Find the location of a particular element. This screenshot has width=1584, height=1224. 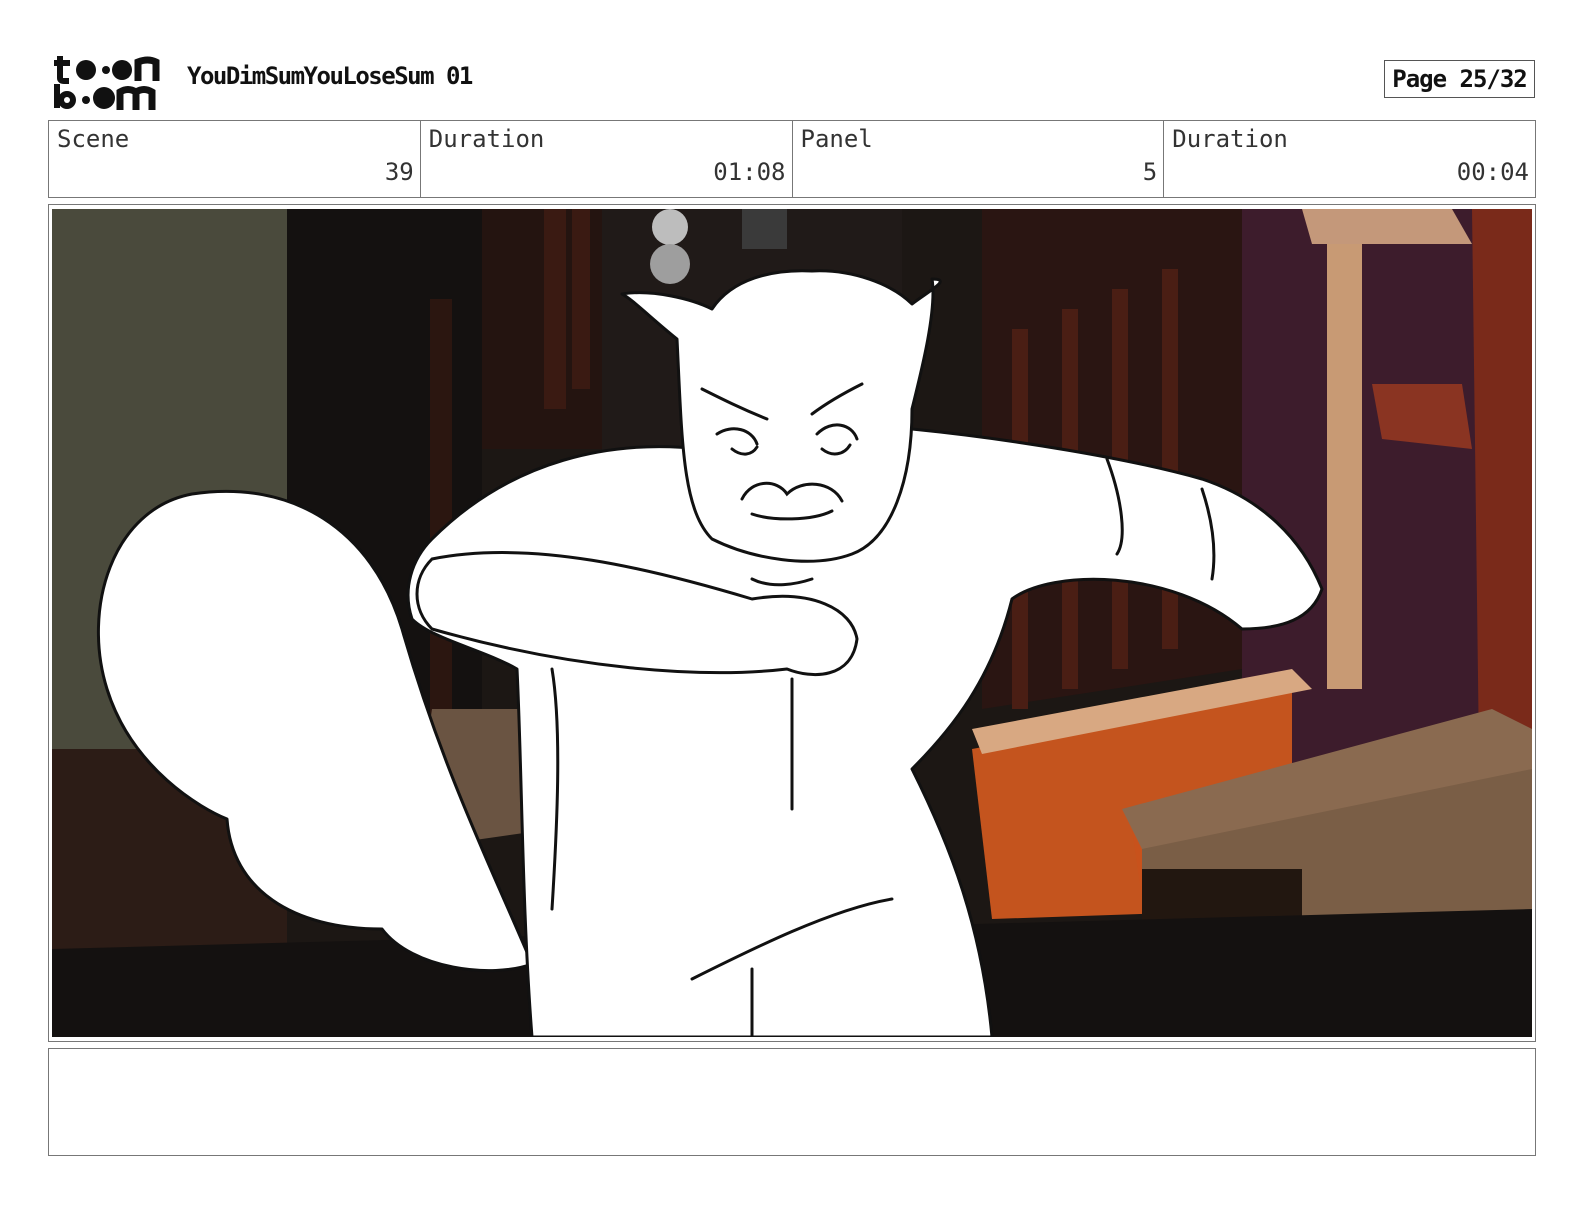

panel-notes-box is located at coordinates (792, 1102).